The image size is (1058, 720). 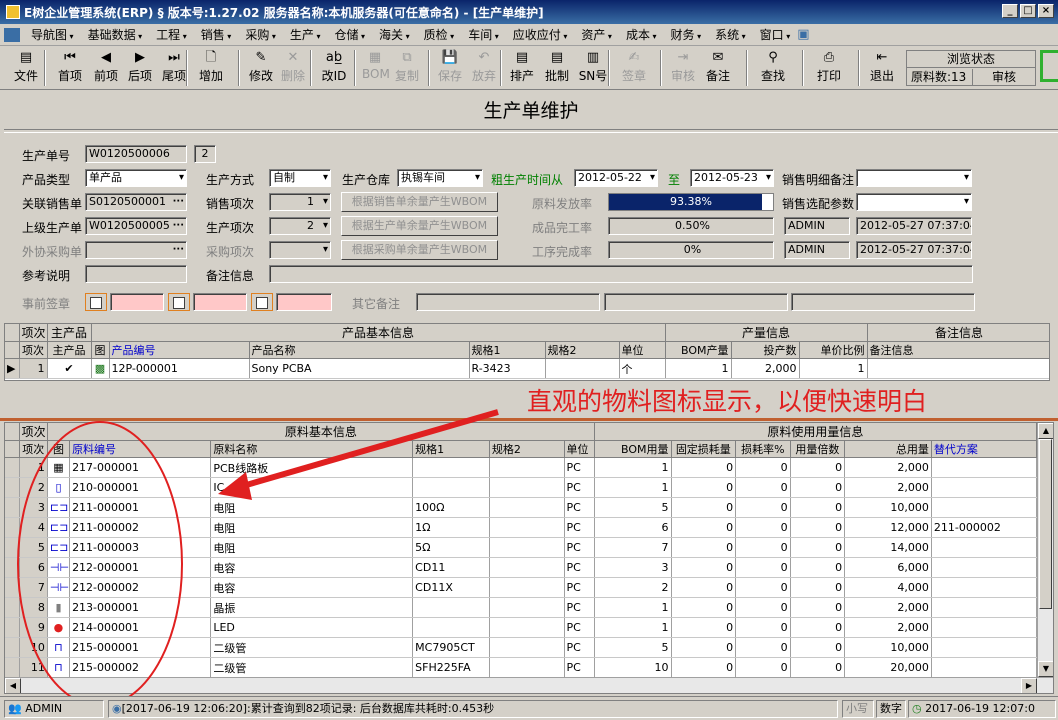 I want to click on toolbar-exit-button: ⇤ 退出, so click(x=882, y=68).